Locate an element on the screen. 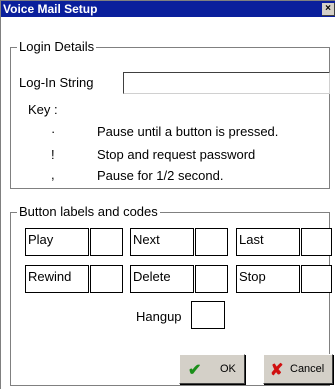 The width and height of the screenshot is (336, 390). last-label-field: Last is located at coordinates (268, 242).